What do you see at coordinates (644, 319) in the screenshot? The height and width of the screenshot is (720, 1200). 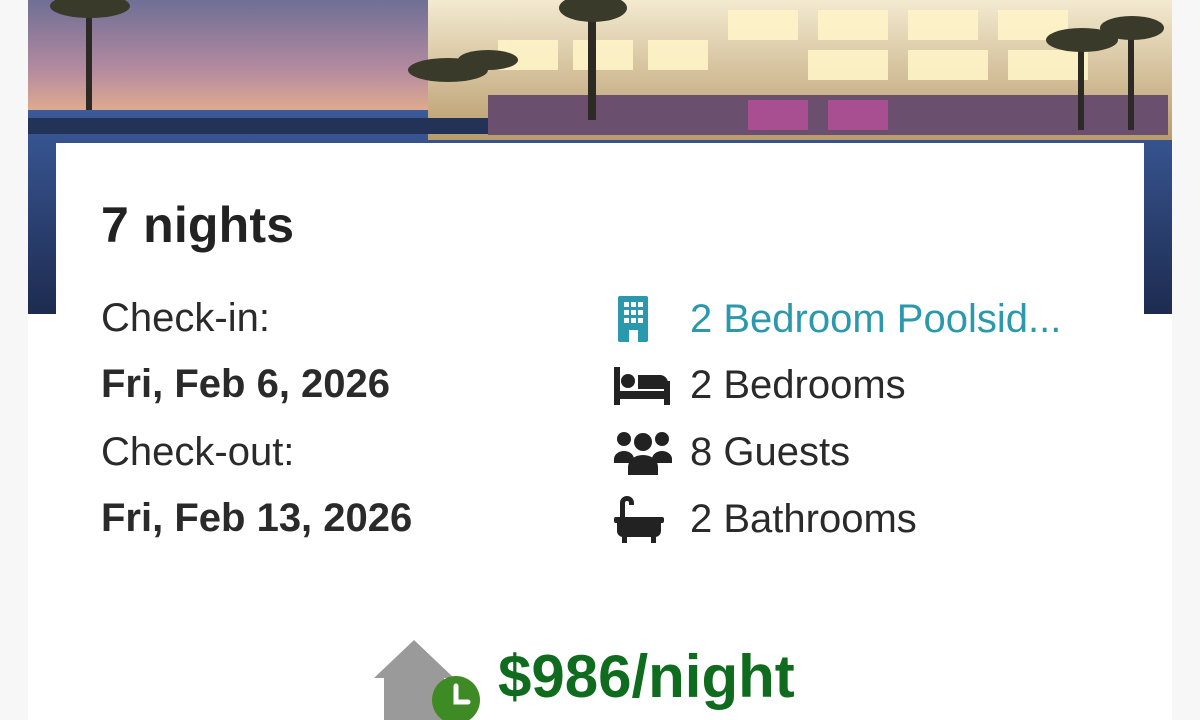 I see `building-icon` at bounding box center [644, 319].